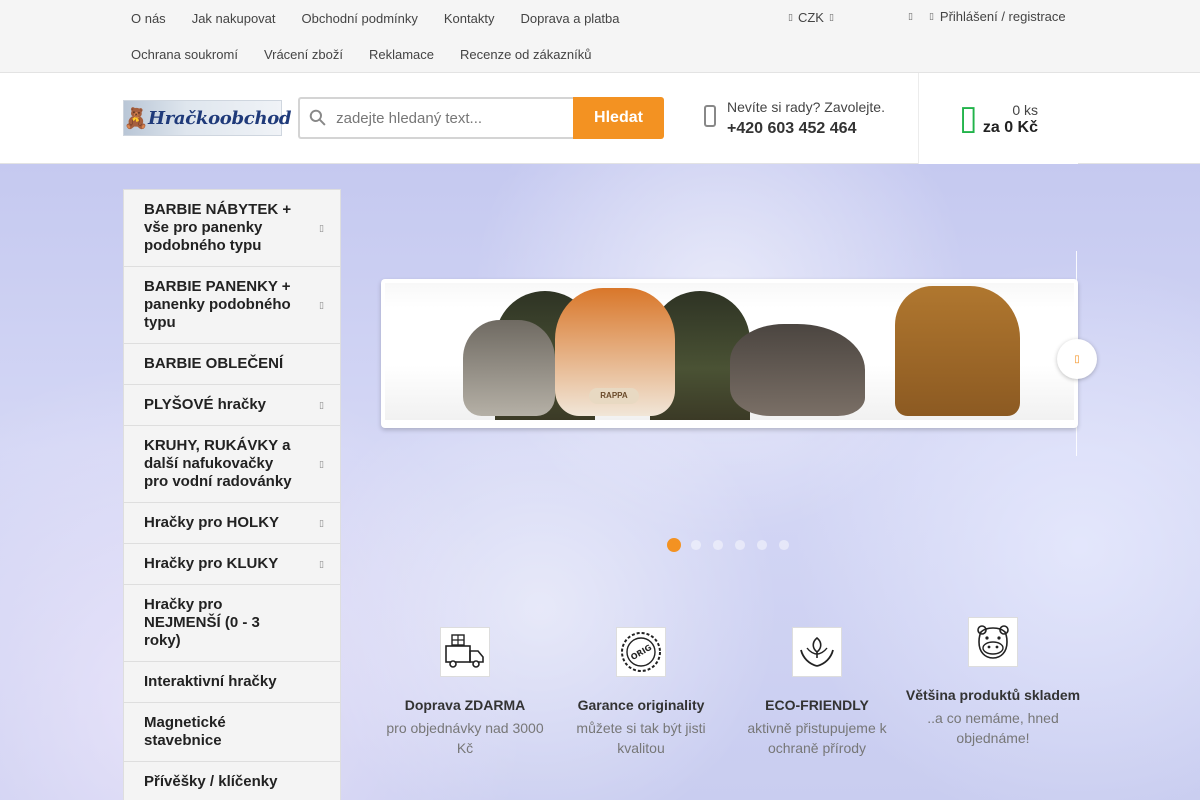 The image size is (1200, 800). What do you see at coordinates (993, 728) in the screenshot?
I see `benefit-desc: ..a co nemáme, hned objednáme!` at bounding box center [993, 728].